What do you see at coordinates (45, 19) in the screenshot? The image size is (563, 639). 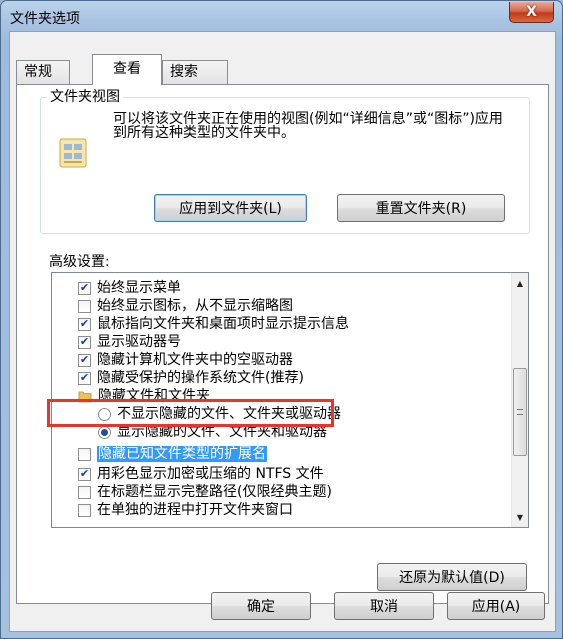 I see `window-title: 文件夹选项` at bounding box center [45, 19].